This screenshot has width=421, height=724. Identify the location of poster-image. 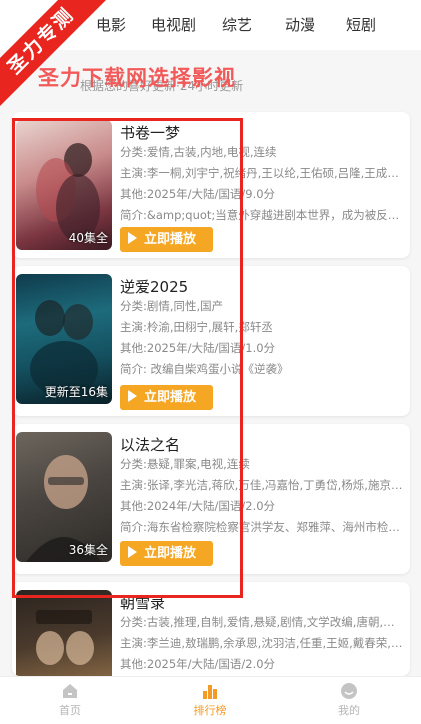
(64, 633).